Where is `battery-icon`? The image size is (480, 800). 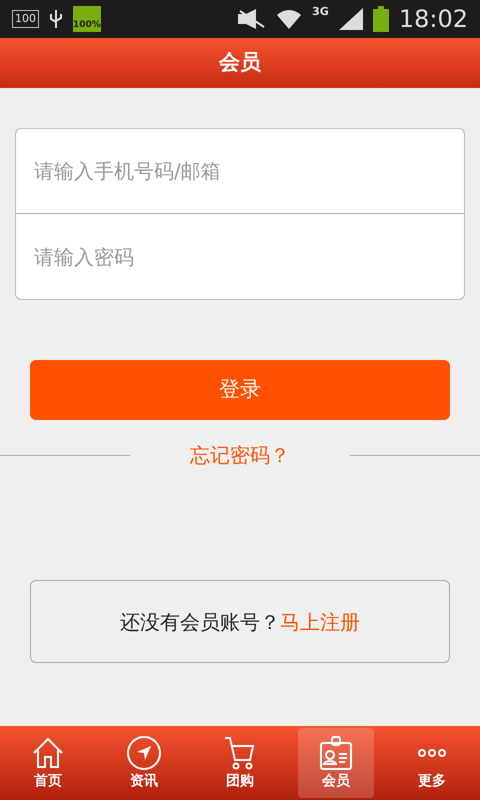
battery-icon is located at coordinates (380, 19).